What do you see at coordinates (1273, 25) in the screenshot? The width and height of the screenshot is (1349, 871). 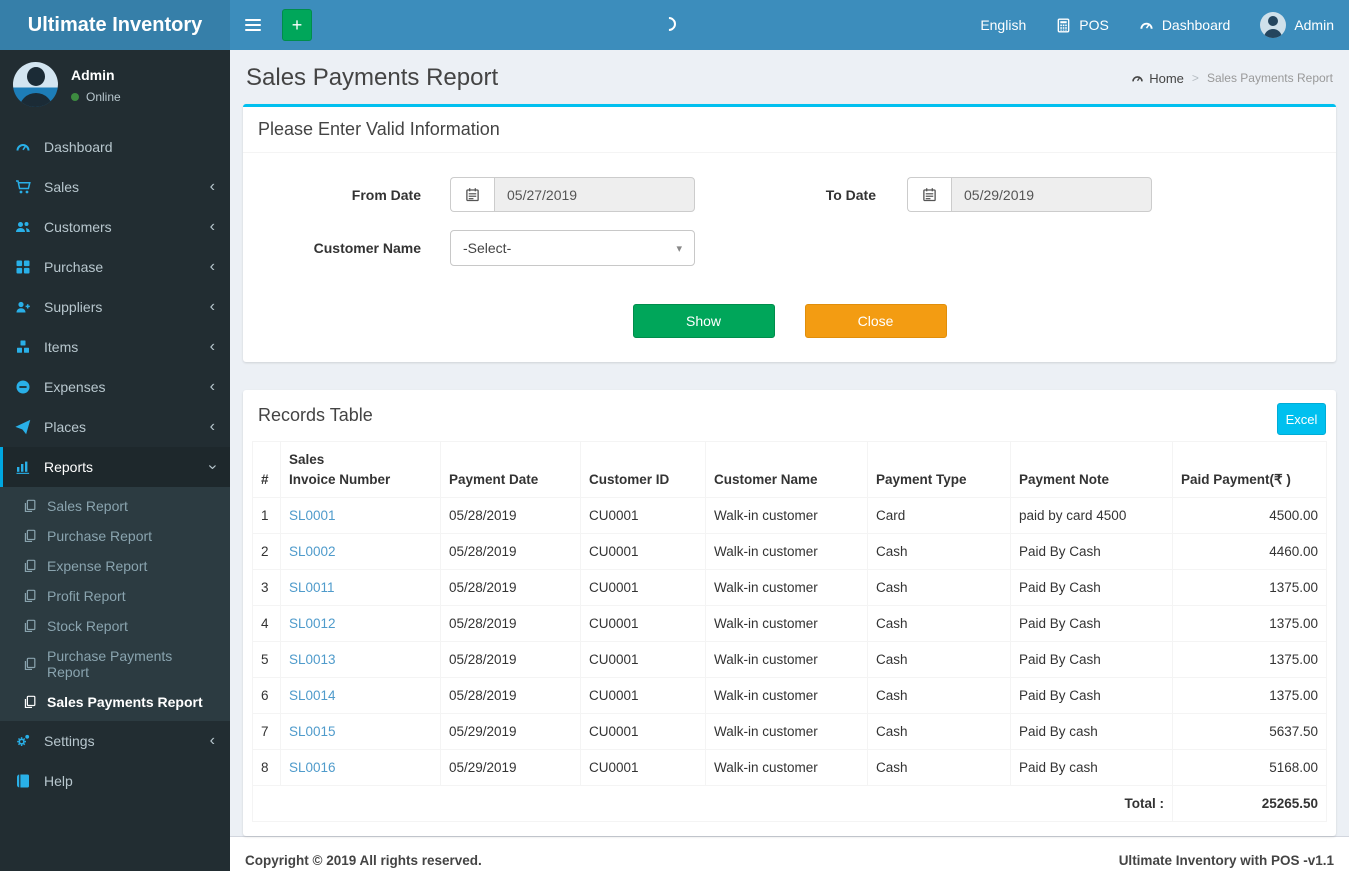 I see `user-avatar-icon` at bounding box center [1273, 25].